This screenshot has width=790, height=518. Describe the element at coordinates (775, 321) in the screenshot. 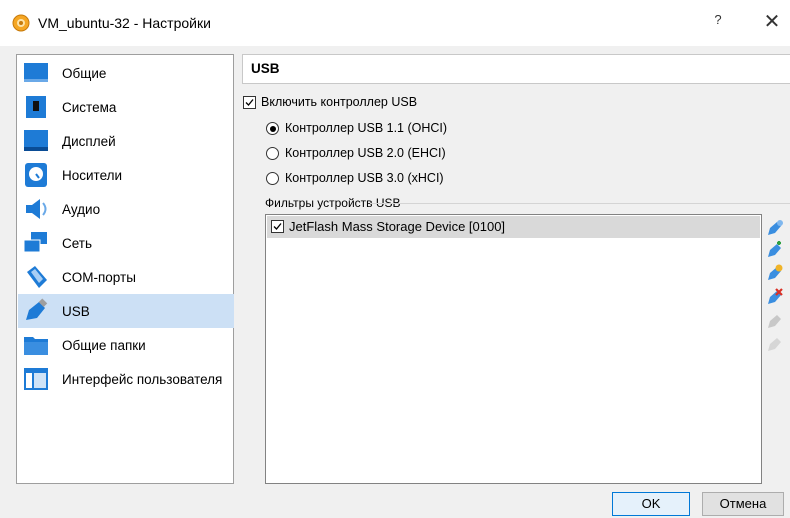

I see `move-filter-up-icon` at that location.